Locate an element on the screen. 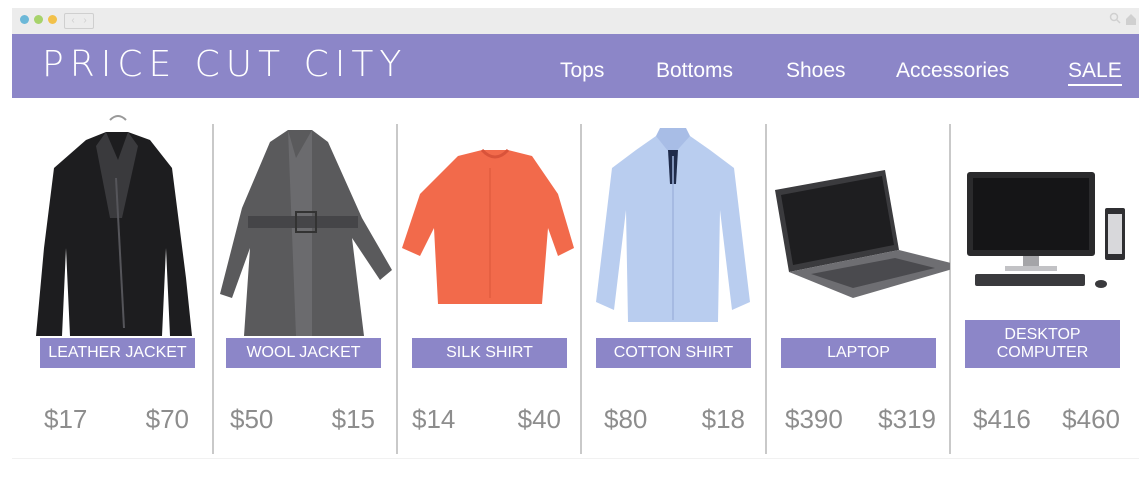 The width and height of the screenshot is (1139, 477). site-logo: PRICE CUT CITY is located at coordinates (224, 64).